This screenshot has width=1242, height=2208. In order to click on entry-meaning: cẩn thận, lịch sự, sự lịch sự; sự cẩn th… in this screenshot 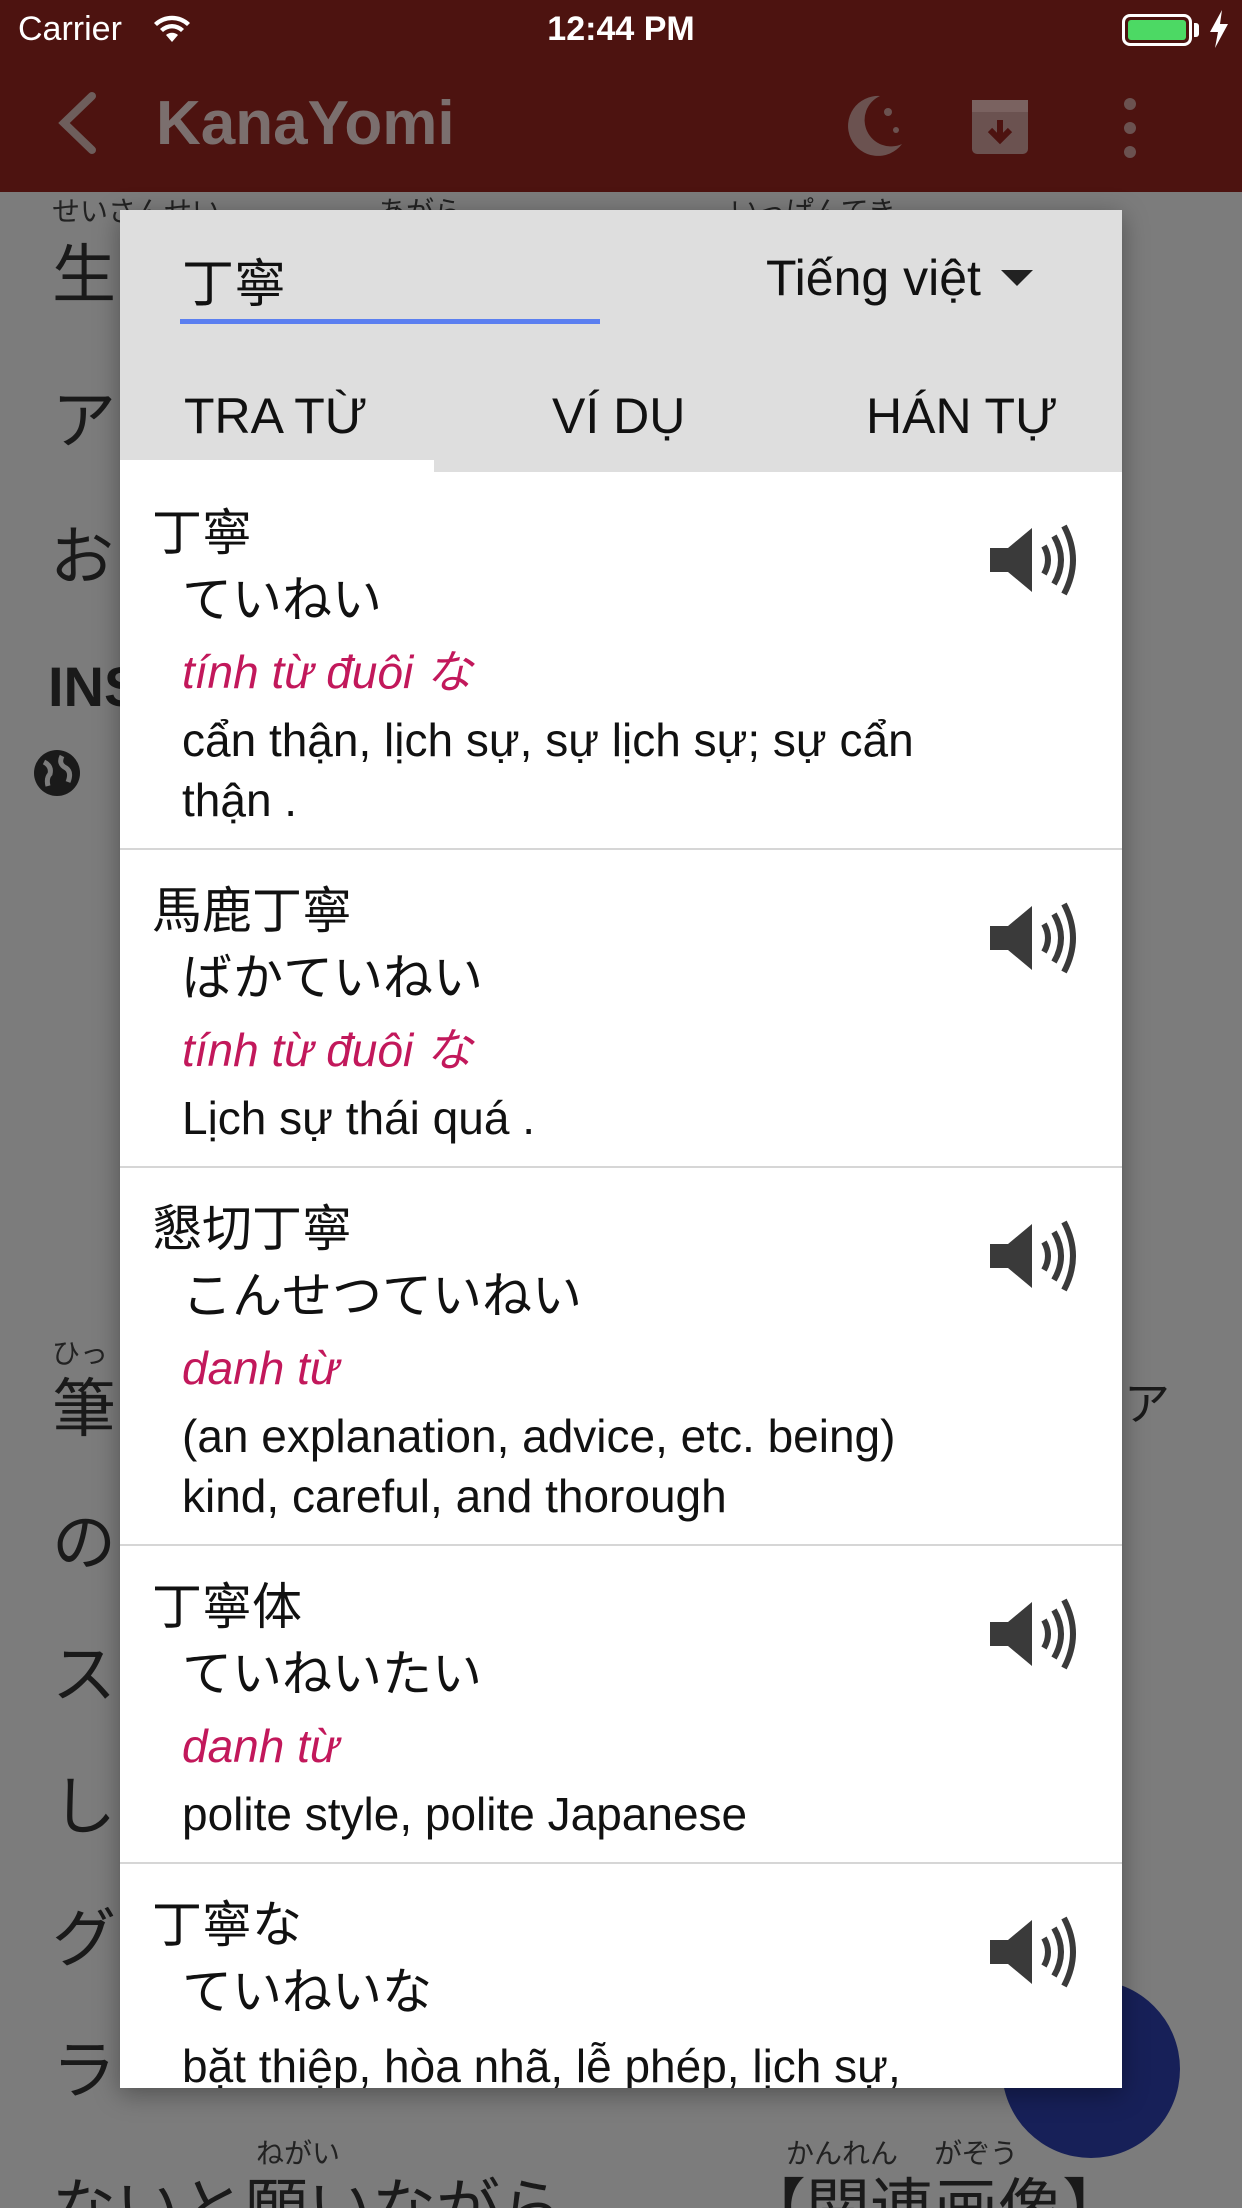, I will do `click(548, 770)`.